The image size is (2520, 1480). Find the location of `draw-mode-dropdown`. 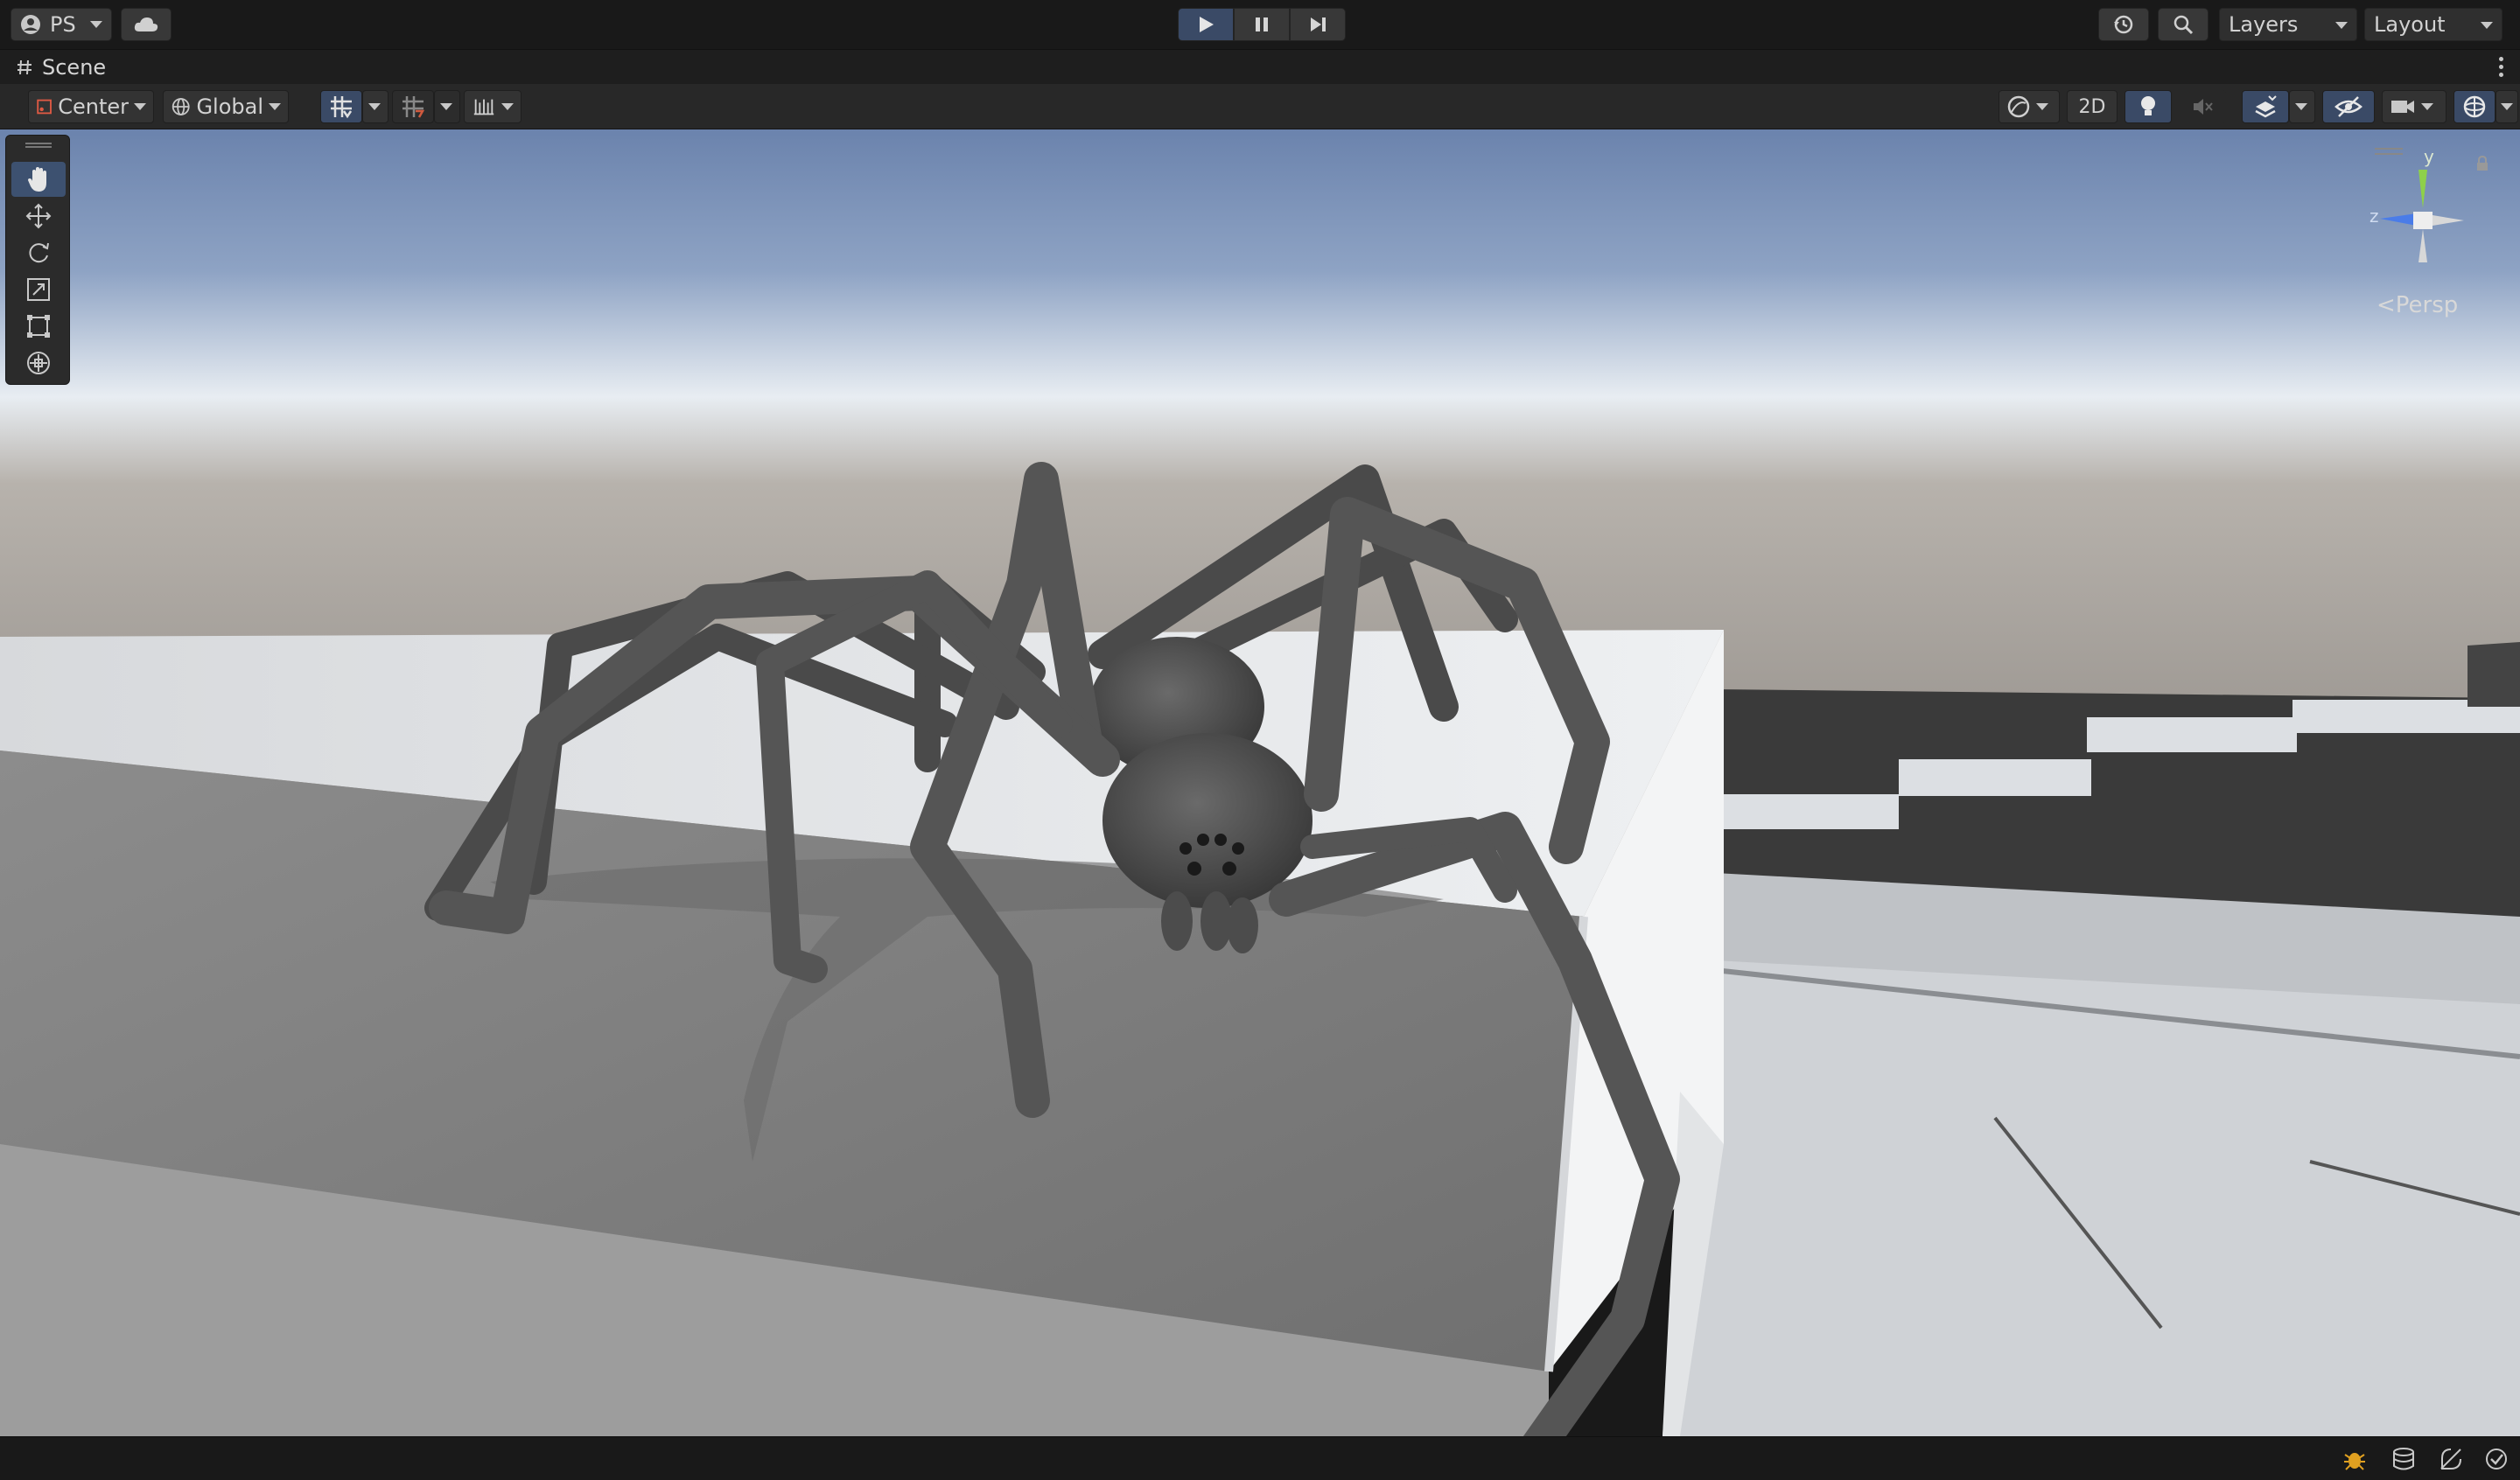

draw-mode-dropdown is located at coordinates (2029, 107).